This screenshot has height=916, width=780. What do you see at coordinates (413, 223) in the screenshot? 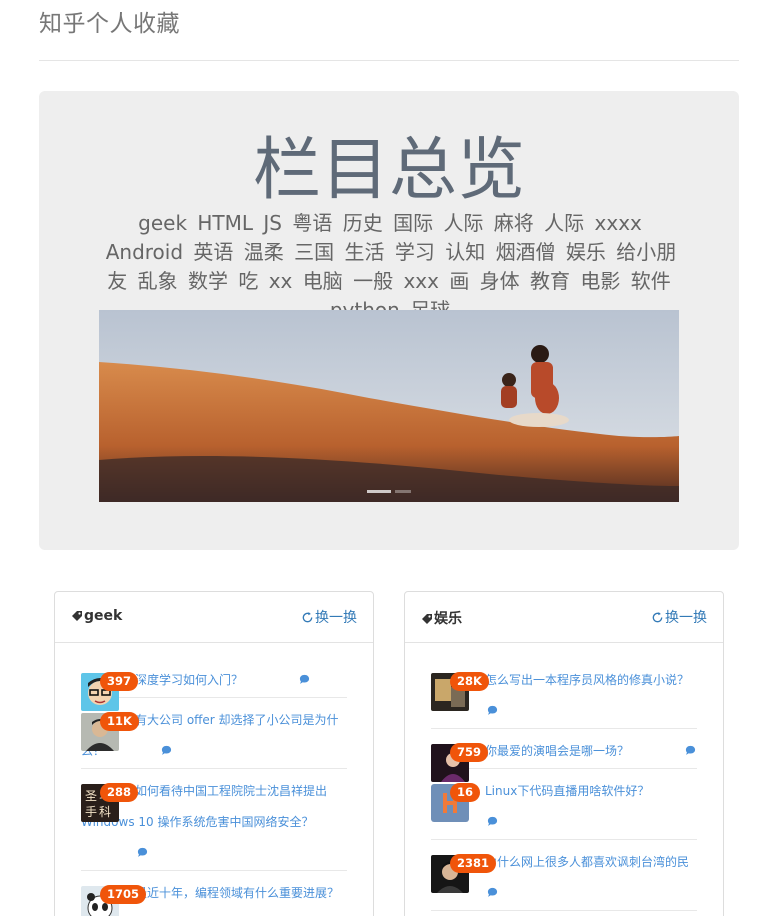
I see `tag-link: 国际` at bounding box center [413, 223].